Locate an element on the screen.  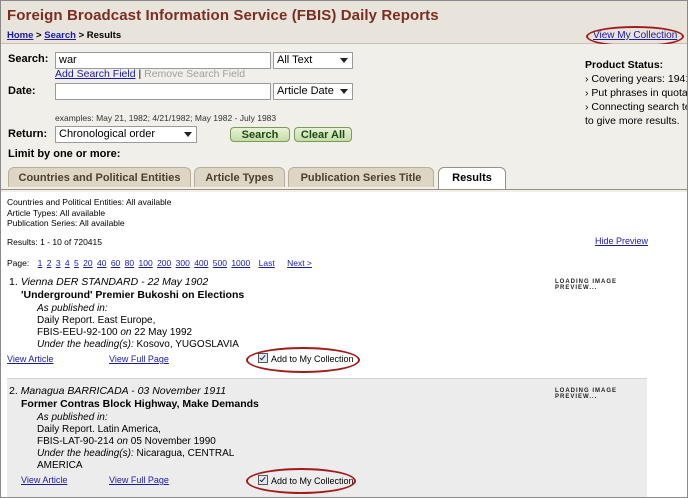
publication-date: 22 May 1992 is located at coordinates (163, 332).